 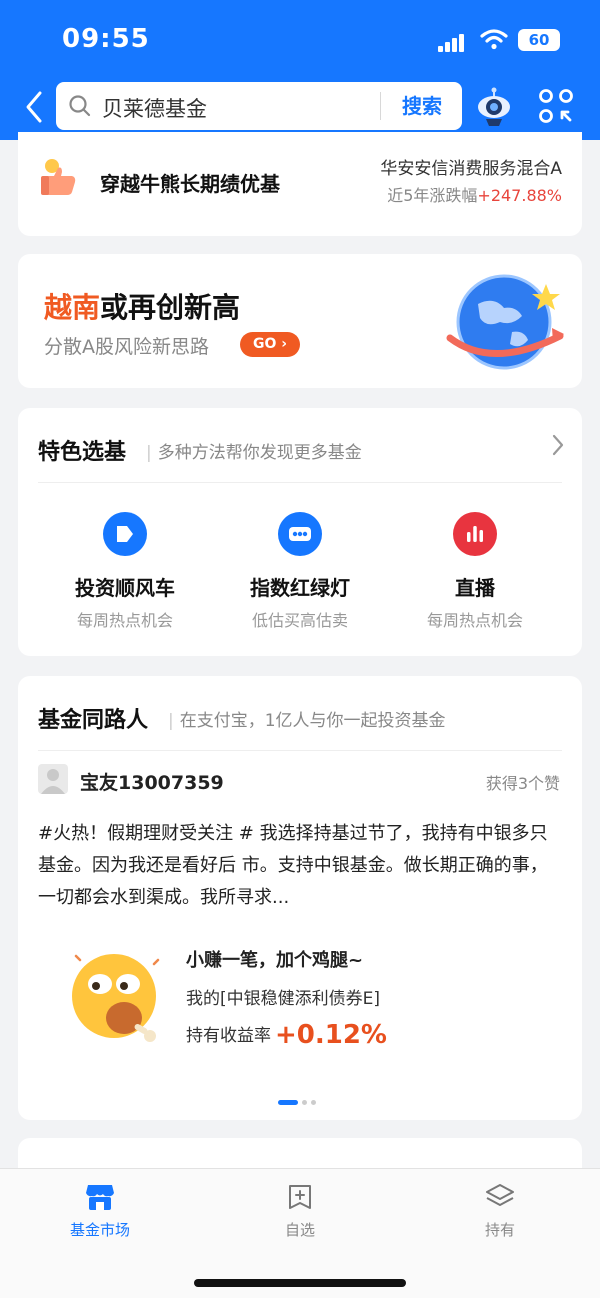 I want to click on tab-label: 自选, so click(x=299, y=1230).